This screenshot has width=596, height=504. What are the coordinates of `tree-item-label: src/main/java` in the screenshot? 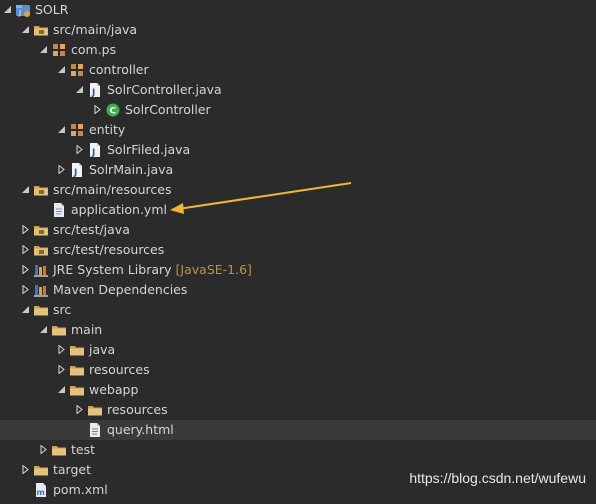 It's located at (95, 29).